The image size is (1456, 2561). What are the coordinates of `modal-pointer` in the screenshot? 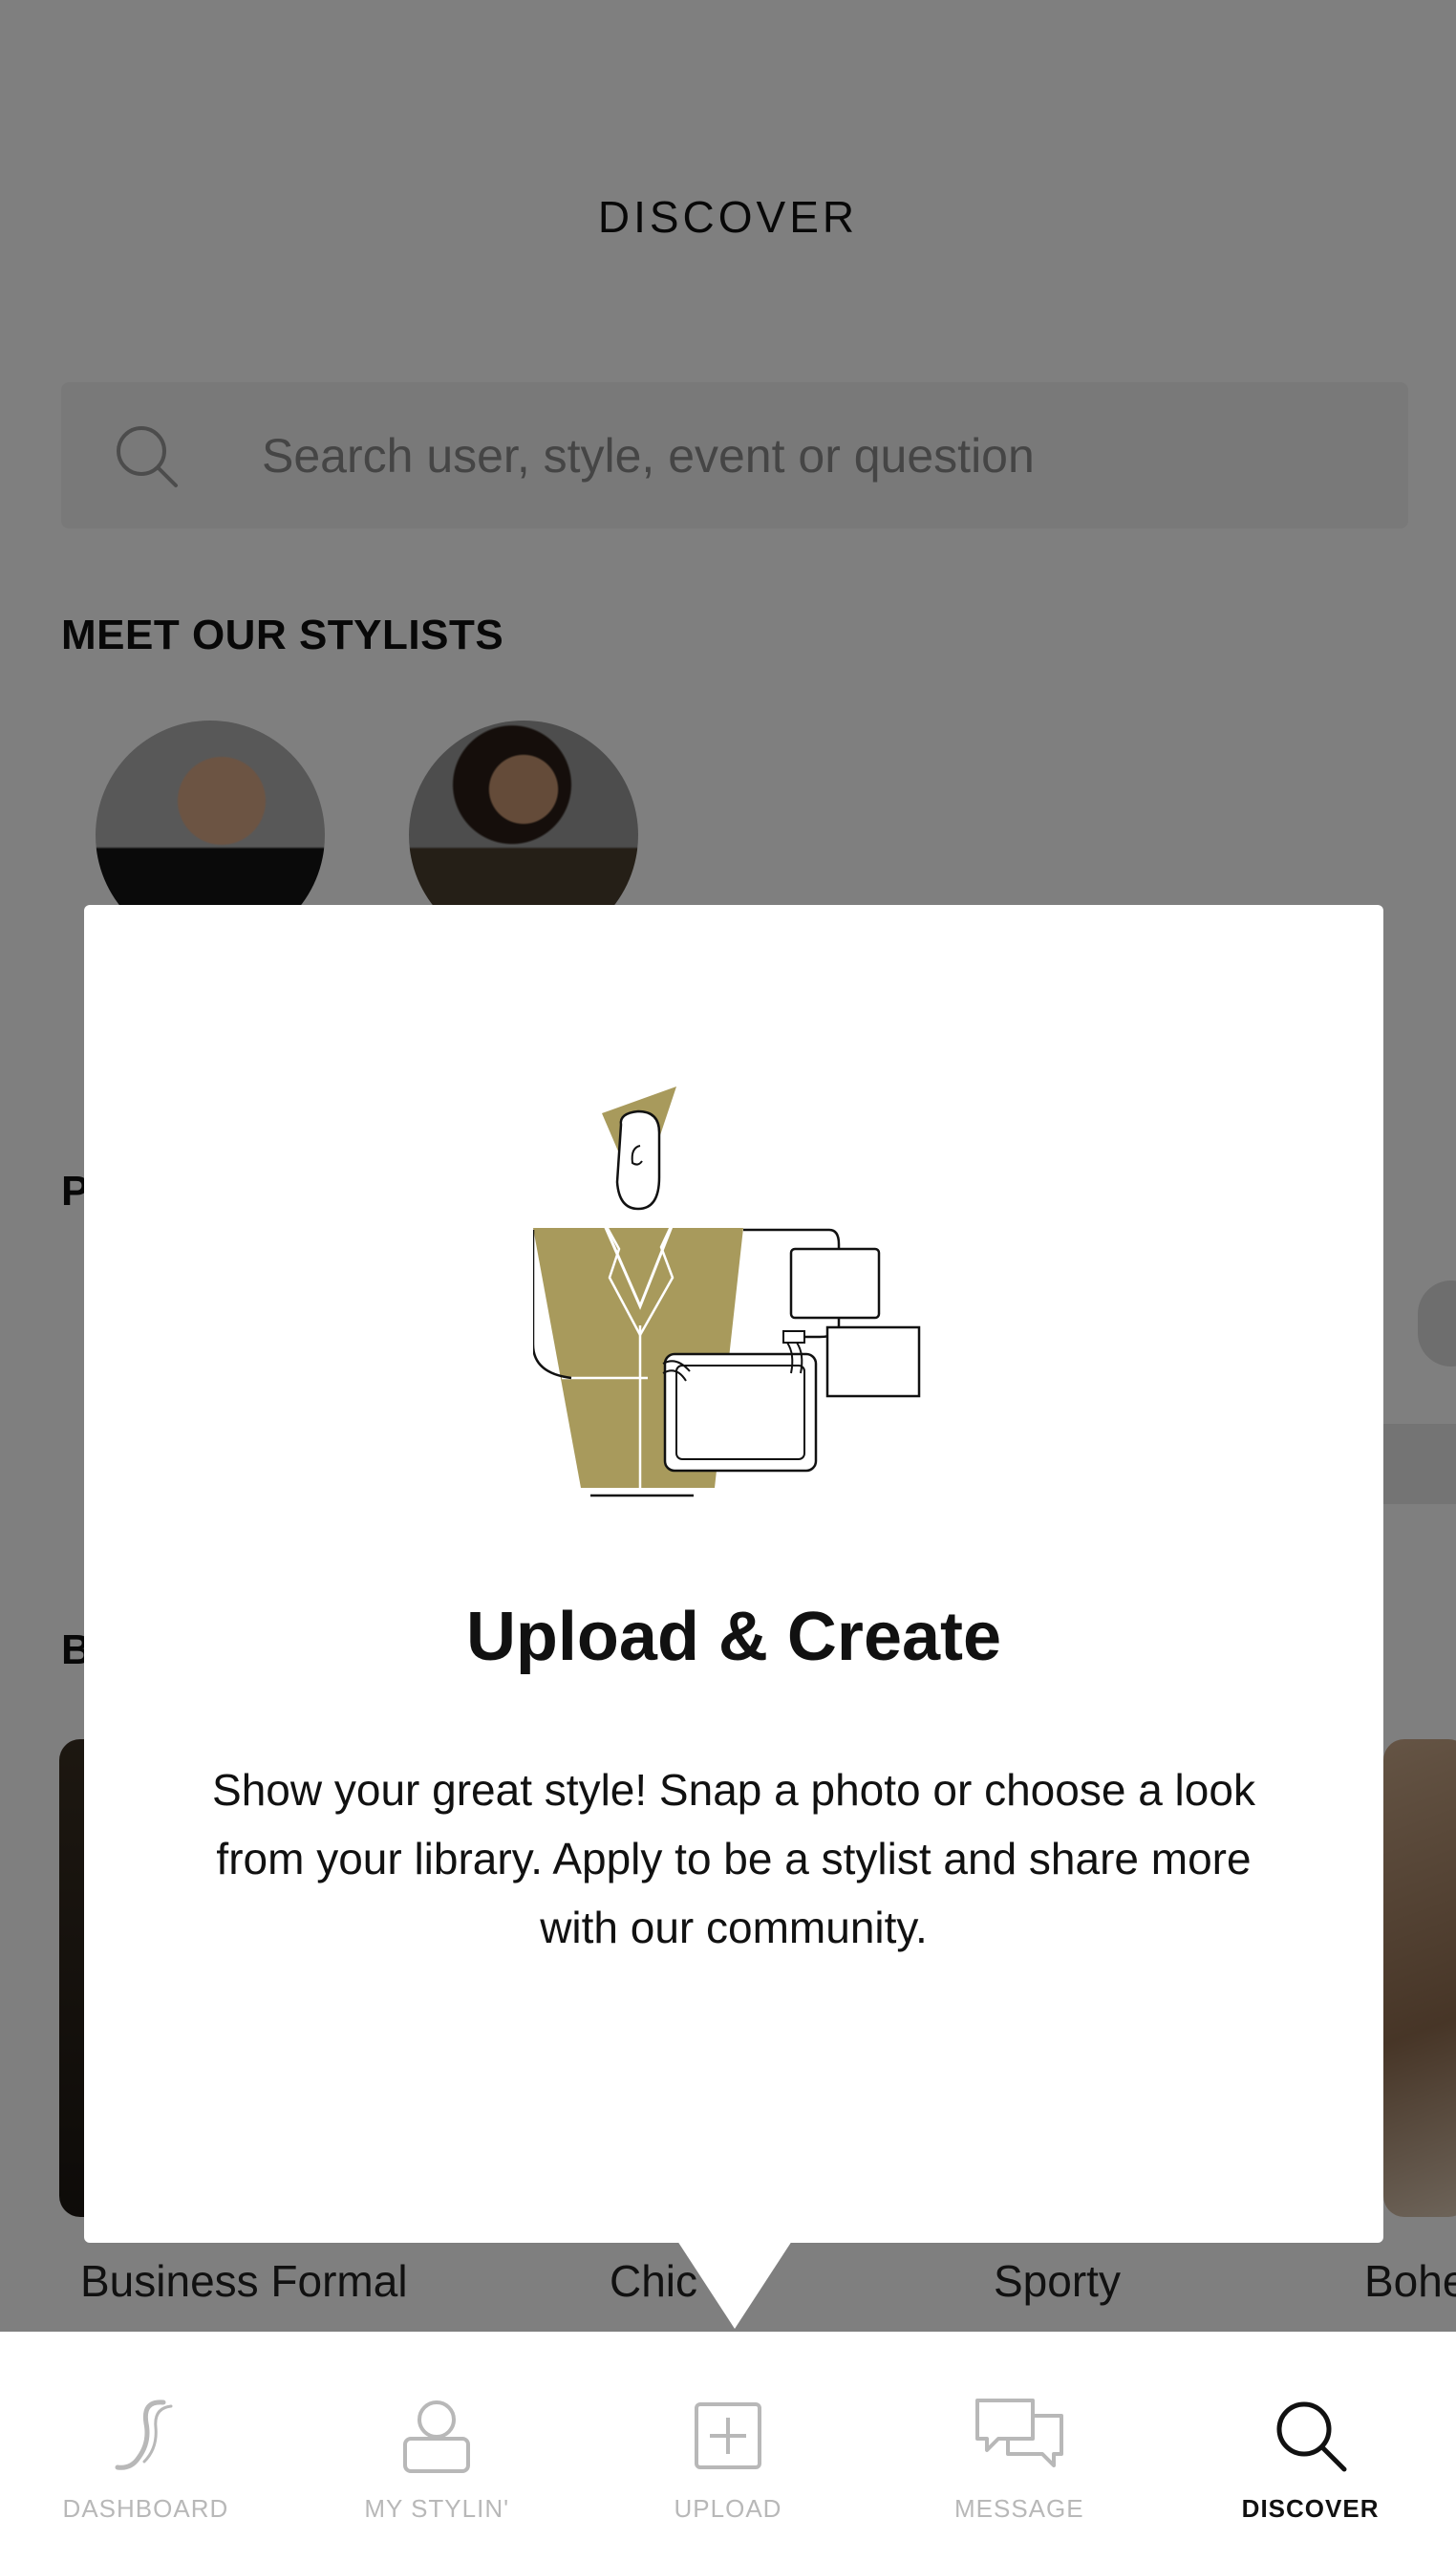 It's located at (734, 2285).